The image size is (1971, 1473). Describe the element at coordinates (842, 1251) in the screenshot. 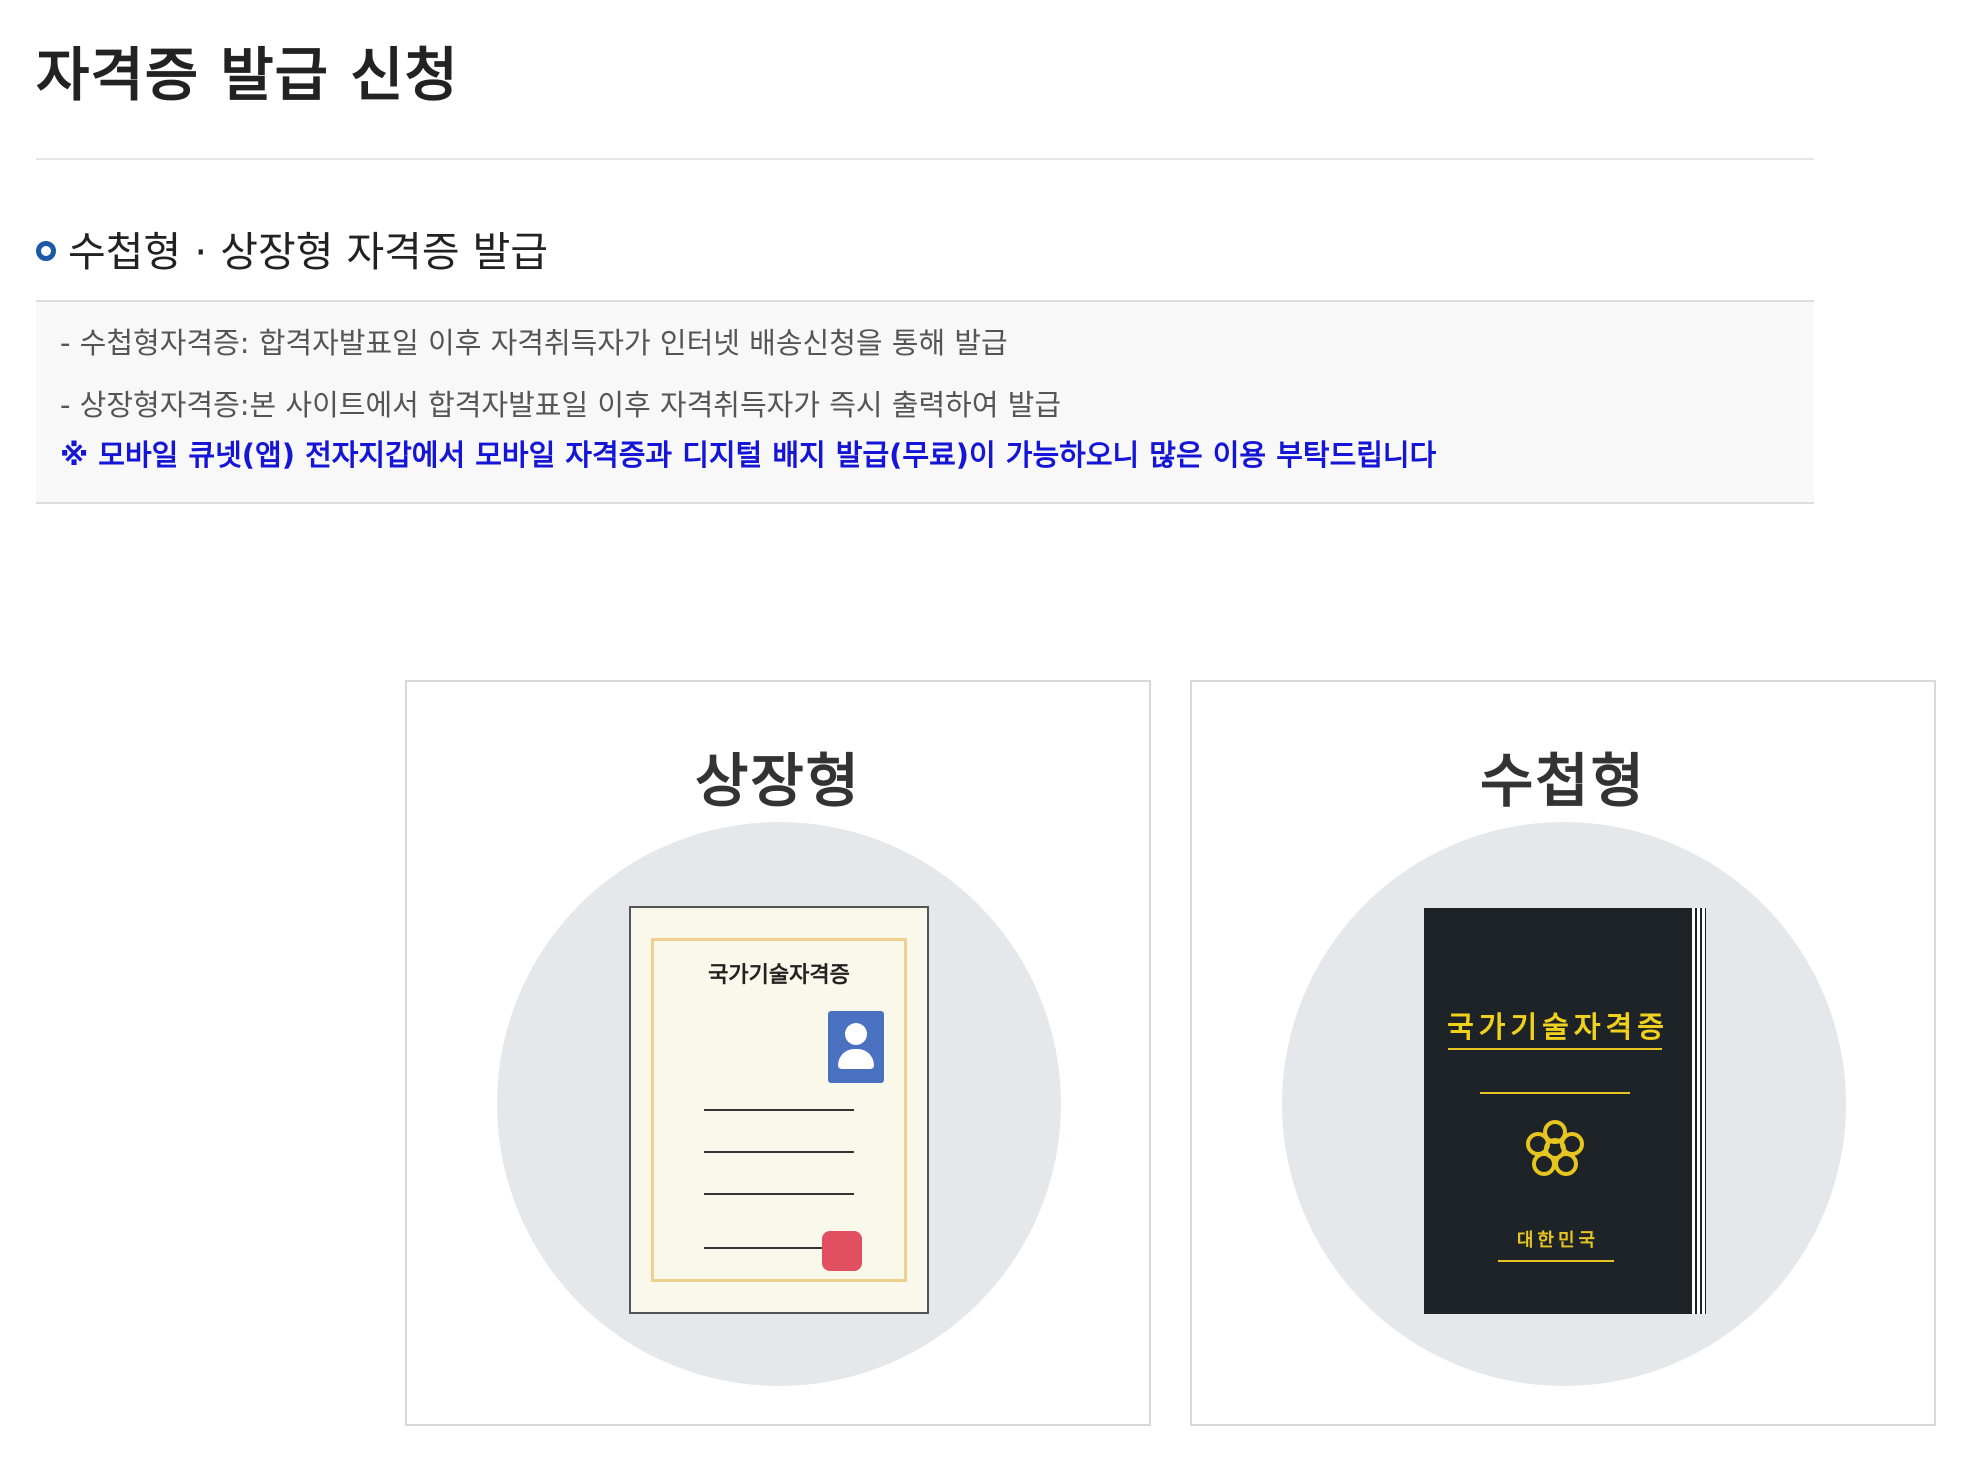

I see `seal-stamp-icon` at that location.